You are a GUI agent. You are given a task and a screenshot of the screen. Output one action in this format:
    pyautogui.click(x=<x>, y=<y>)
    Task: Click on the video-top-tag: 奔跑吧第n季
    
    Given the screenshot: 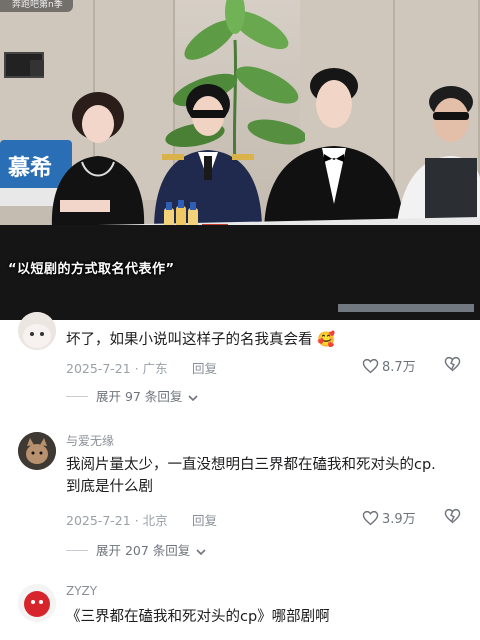 What is the action you would take?
    pyautogui.click(x=36, y=6)
    